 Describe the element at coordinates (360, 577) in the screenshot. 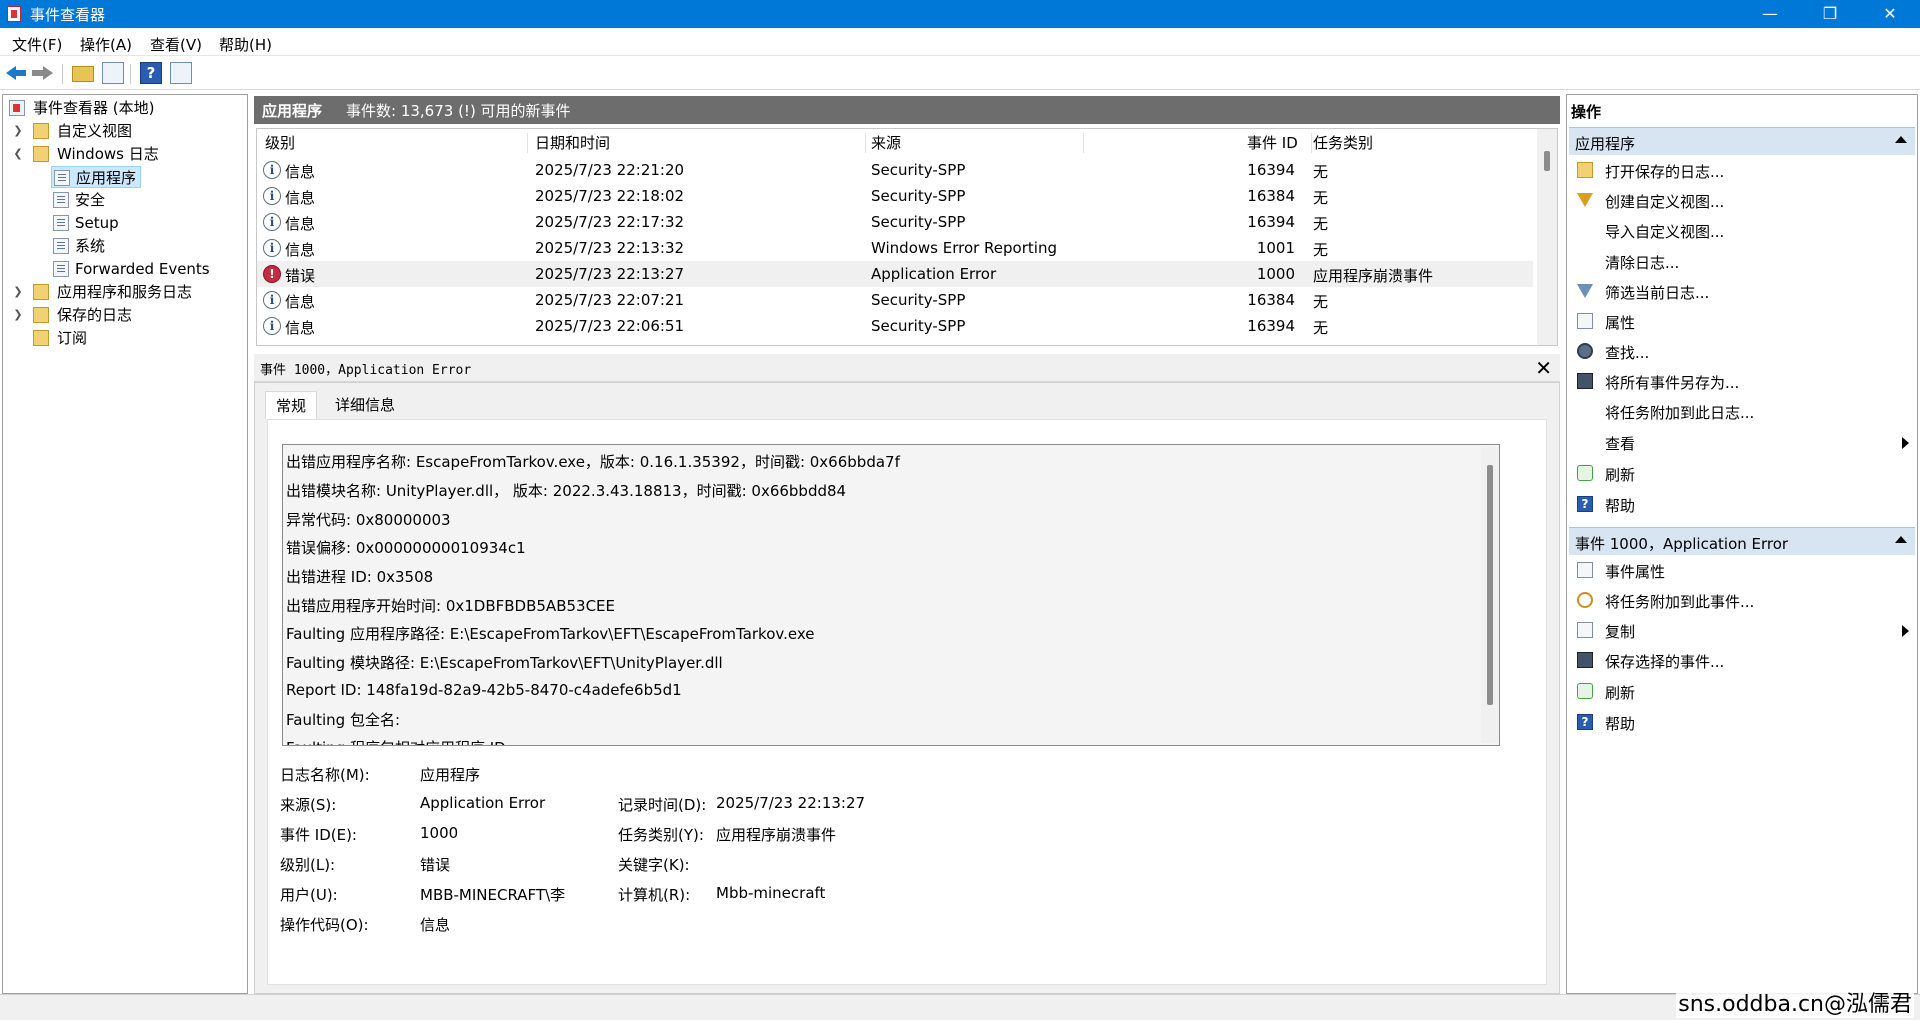

I see `description-line: 出错进程 ID: 0x3508` at that location.